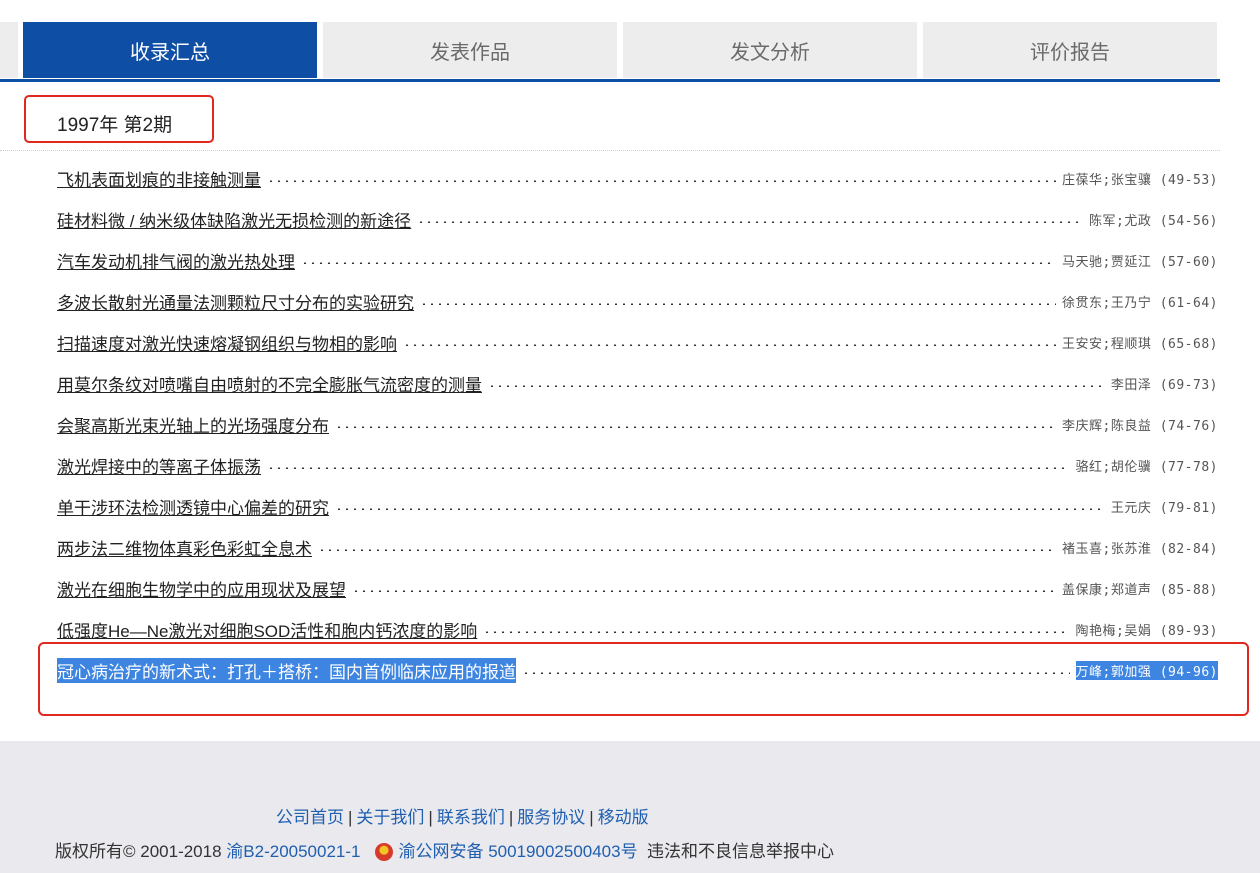 This screenshot has width=1260, height=873. What do you see at coordinates (1188, 426) in the screenshot?
I see `article-pages: (74-76)` at bounding box center [1188, 426].